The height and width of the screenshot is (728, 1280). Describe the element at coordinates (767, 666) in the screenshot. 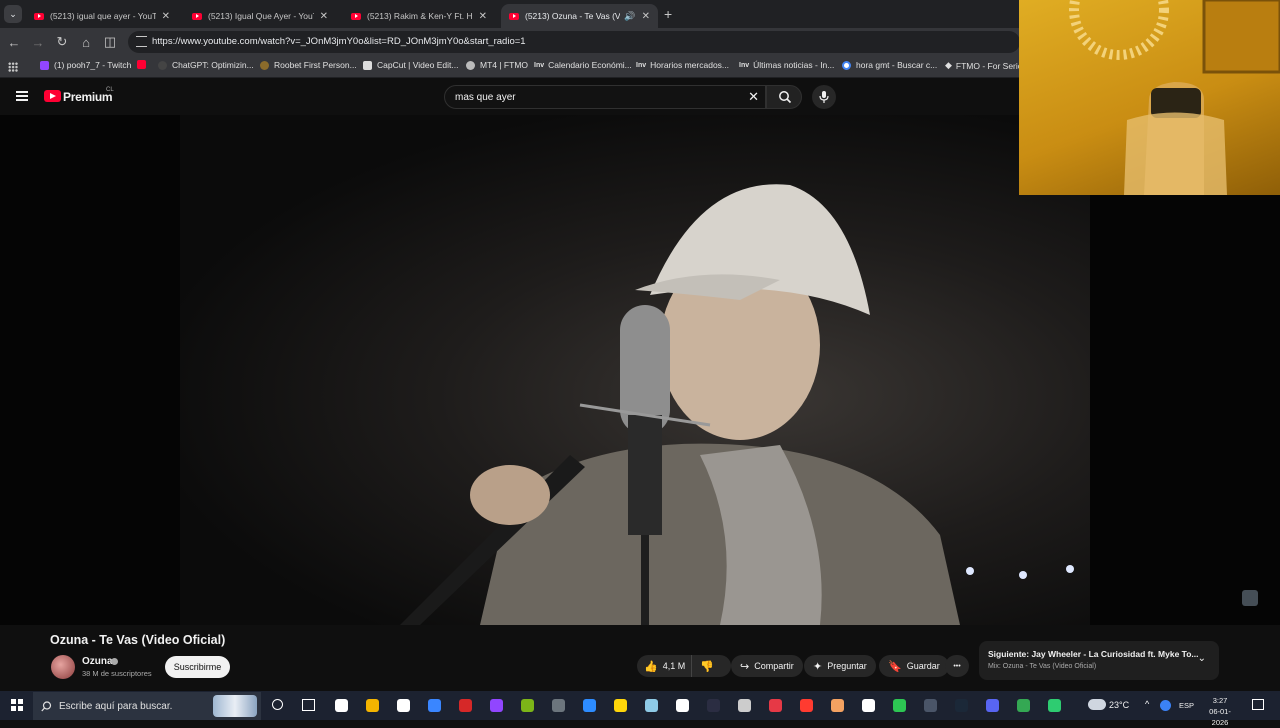

I see `share-button: ↪ Compartir` at that location.